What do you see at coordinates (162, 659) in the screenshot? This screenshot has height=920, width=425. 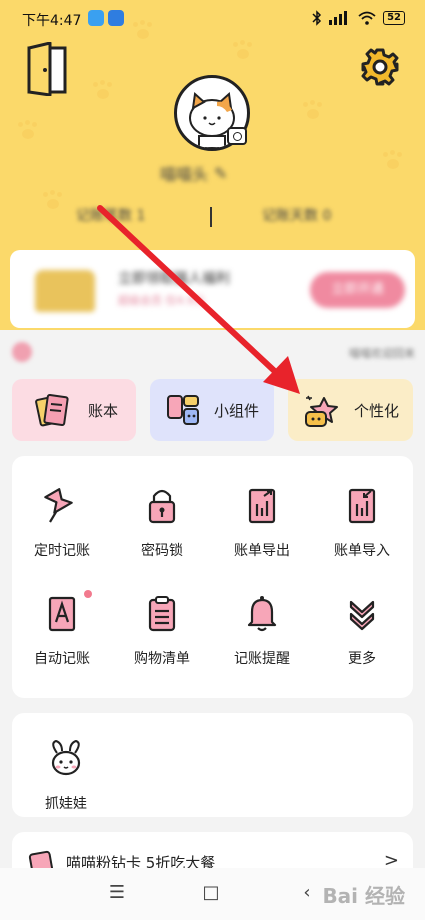 I see `tool-label: 购物清单` at bounding box center [162, 659].